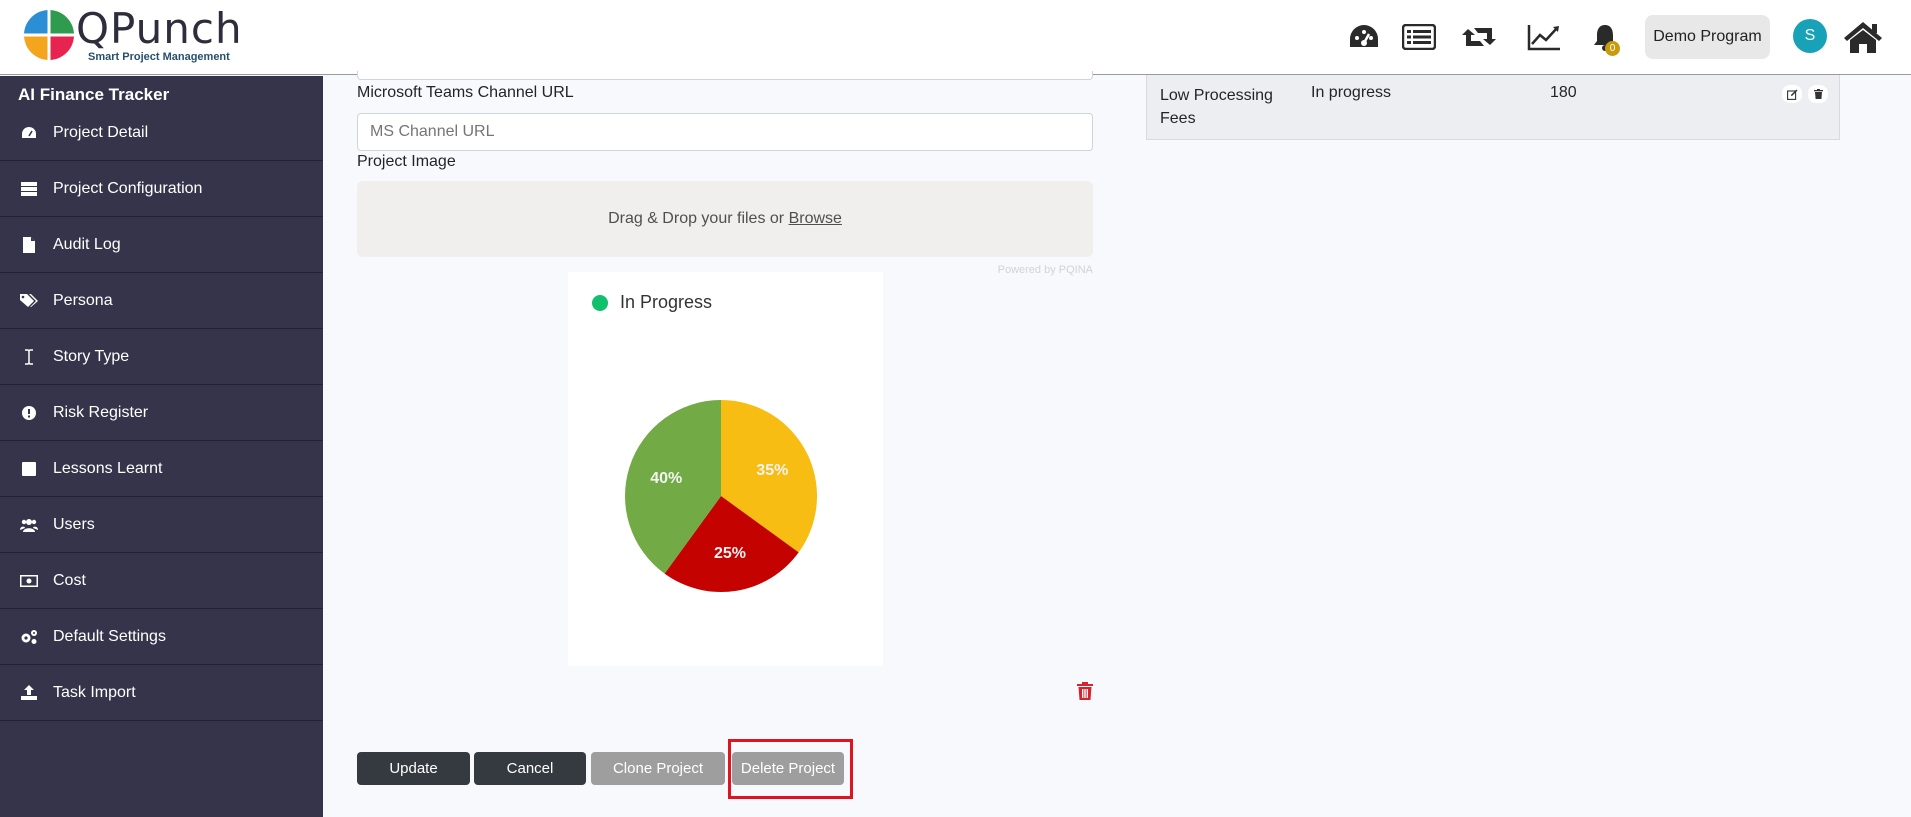  What do you see at coordinates (29, 525) in the screenshot?
I see `users-icon` at bounding box center [29, 525].